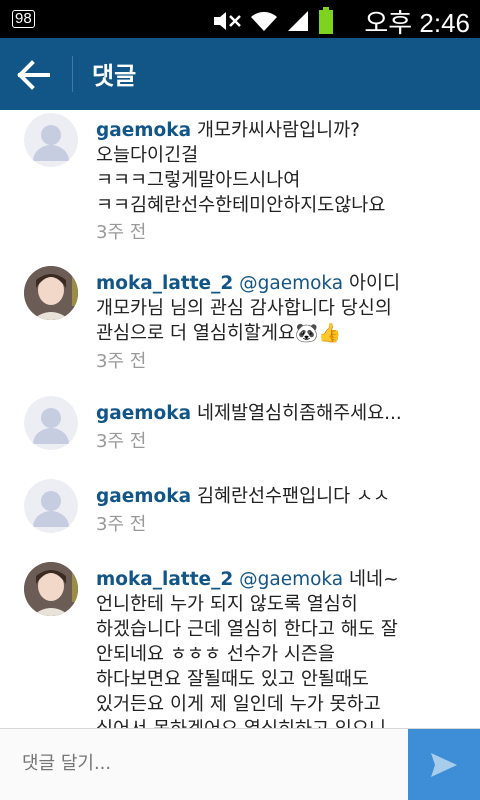 Image resolution: width=480 pixels, height=800 pixels. I want to click on comment-line: 개모카님 님의 관심 감사합니다 당신의, so click(244, 308).